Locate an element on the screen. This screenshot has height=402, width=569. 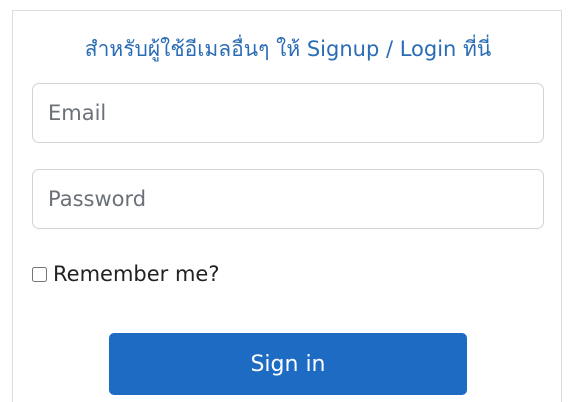
email-input is located at coordinates (288, 113).